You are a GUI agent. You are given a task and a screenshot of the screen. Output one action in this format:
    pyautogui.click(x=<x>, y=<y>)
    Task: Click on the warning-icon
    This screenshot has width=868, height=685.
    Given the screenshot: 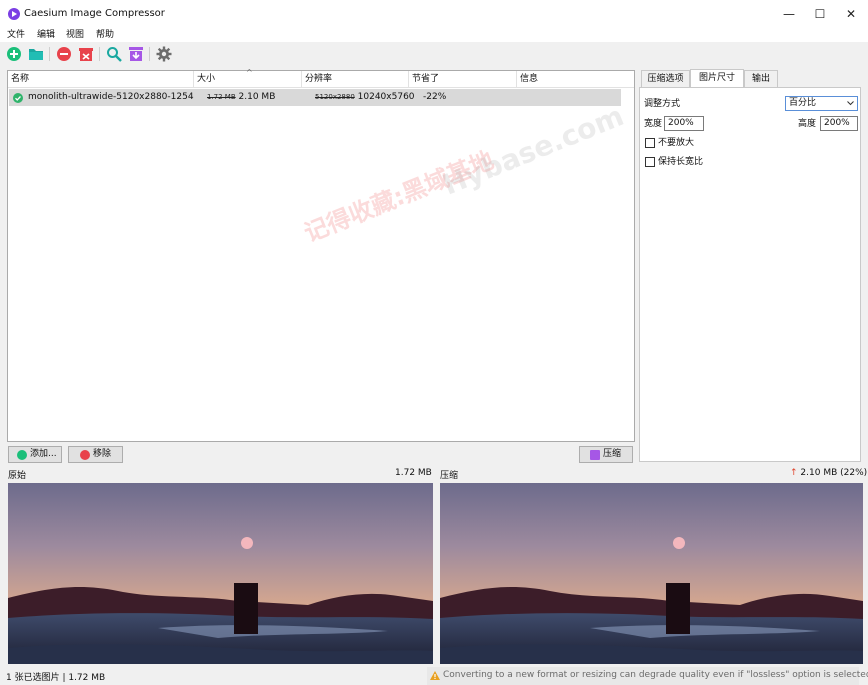 What is the action you would take?
    pyautogui.click(x=435, y=675)
    